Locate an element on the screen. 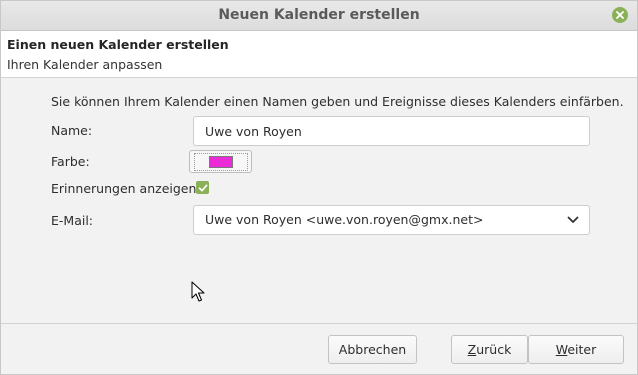  close-button is located at coordinates (620, 15).